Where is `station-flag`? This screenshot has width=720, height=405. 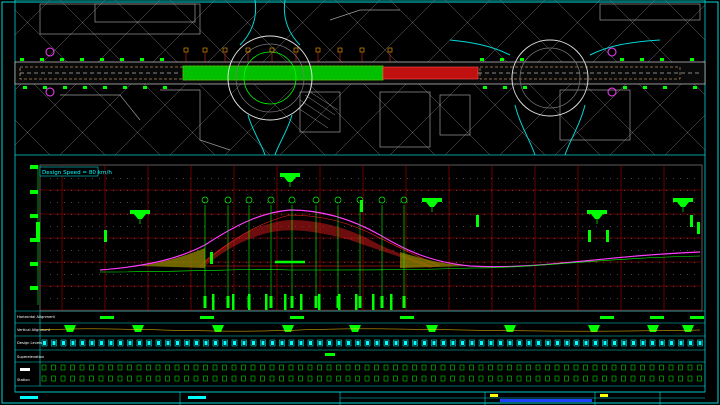 station-flag is located at coordinates (362, 50).